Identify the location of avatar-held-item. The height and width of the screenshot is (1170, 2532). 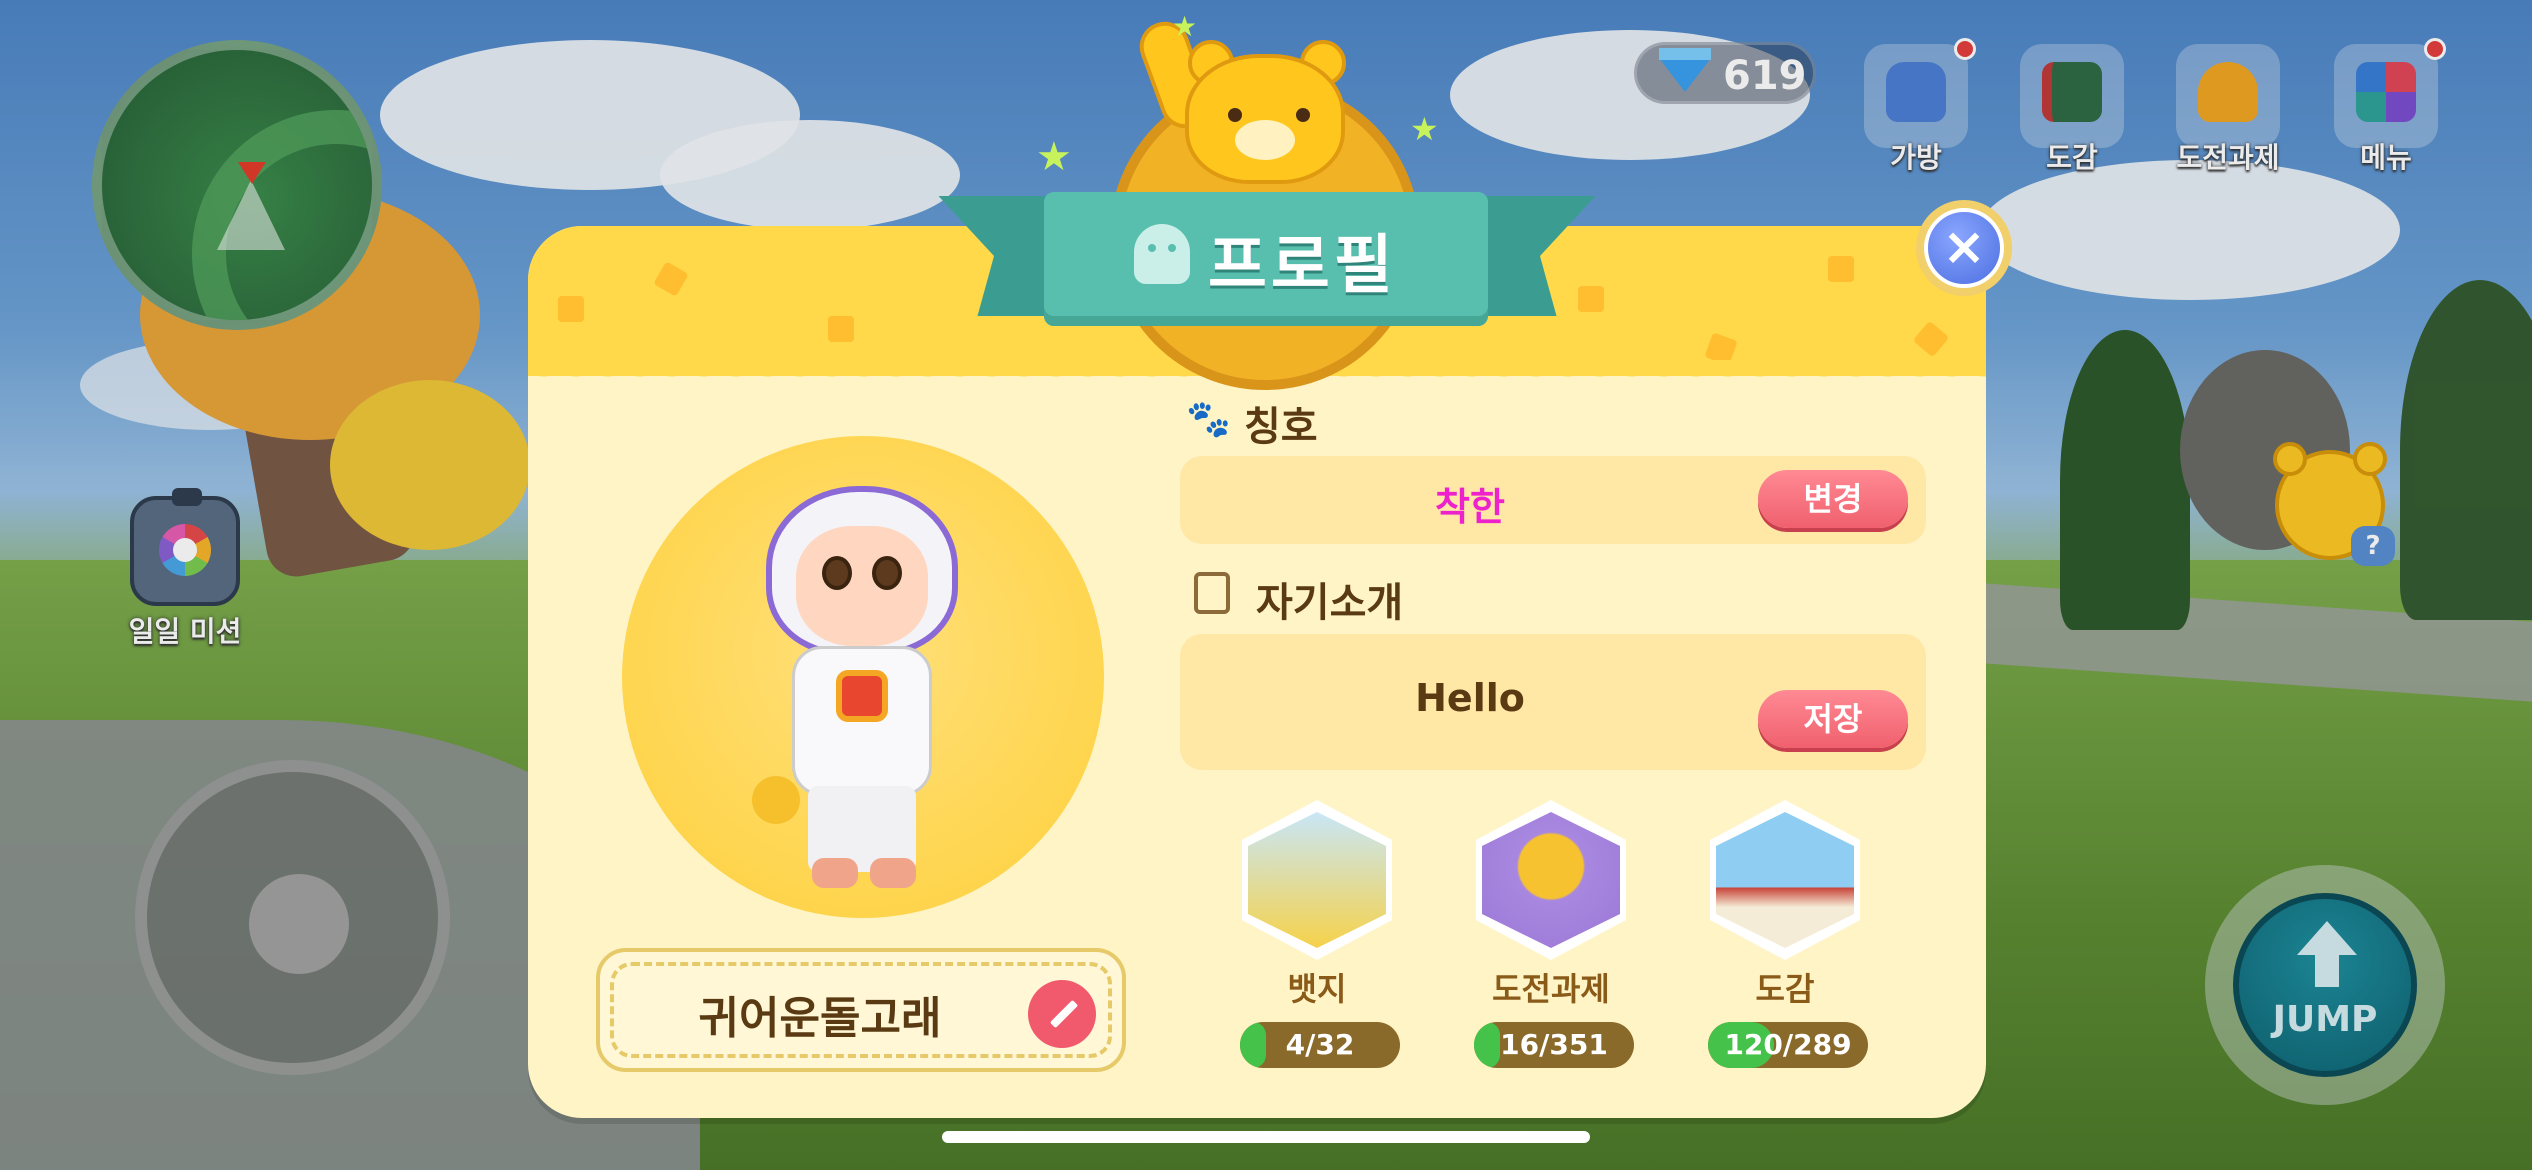
(776, 800).